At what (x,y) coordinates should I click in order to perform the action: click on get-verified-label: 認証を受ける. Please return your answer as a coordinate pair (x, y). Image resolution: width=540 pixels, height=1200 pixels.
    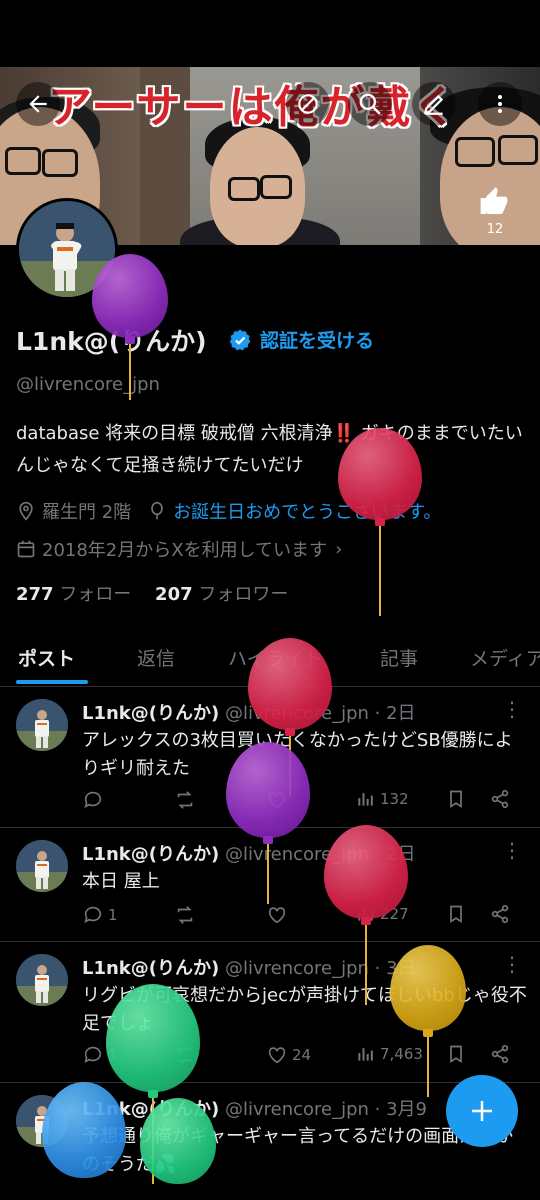
    Looking at the image, I should click on (317, 341).